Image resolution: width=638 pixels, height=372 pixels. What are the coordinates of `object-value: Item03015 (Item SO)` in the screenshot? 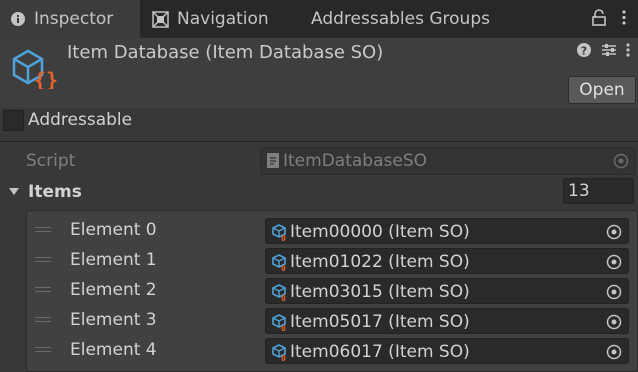 It's located at (380, 292).